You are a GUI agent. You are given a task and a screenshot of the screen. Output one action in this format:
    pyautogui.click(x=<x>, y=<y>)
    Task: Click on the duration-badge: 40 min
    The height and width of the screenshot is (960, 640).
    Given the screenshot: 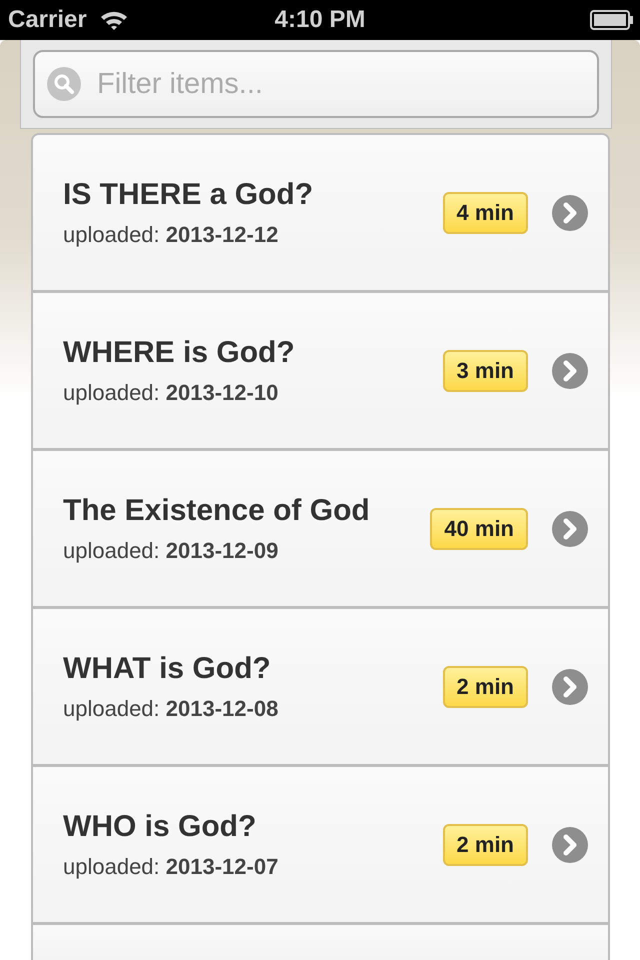 What is the action you would take?
    pyautogui.click(x=479, y=529)
    